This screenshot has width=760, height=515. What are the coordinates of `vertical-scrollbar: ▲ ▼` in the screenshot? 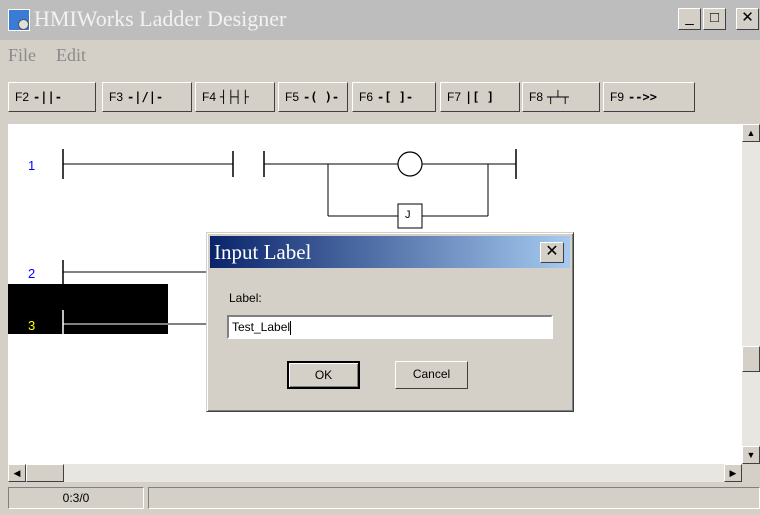 It's located at (751, 294).